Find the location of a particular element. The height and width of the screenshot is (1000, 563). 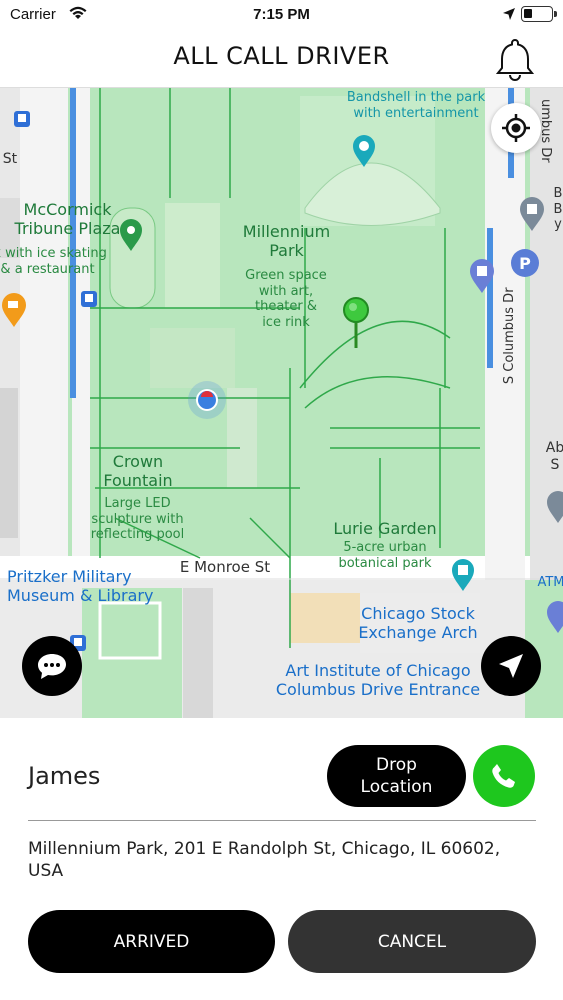

svg-text: P is located at coordinates (525, 263).